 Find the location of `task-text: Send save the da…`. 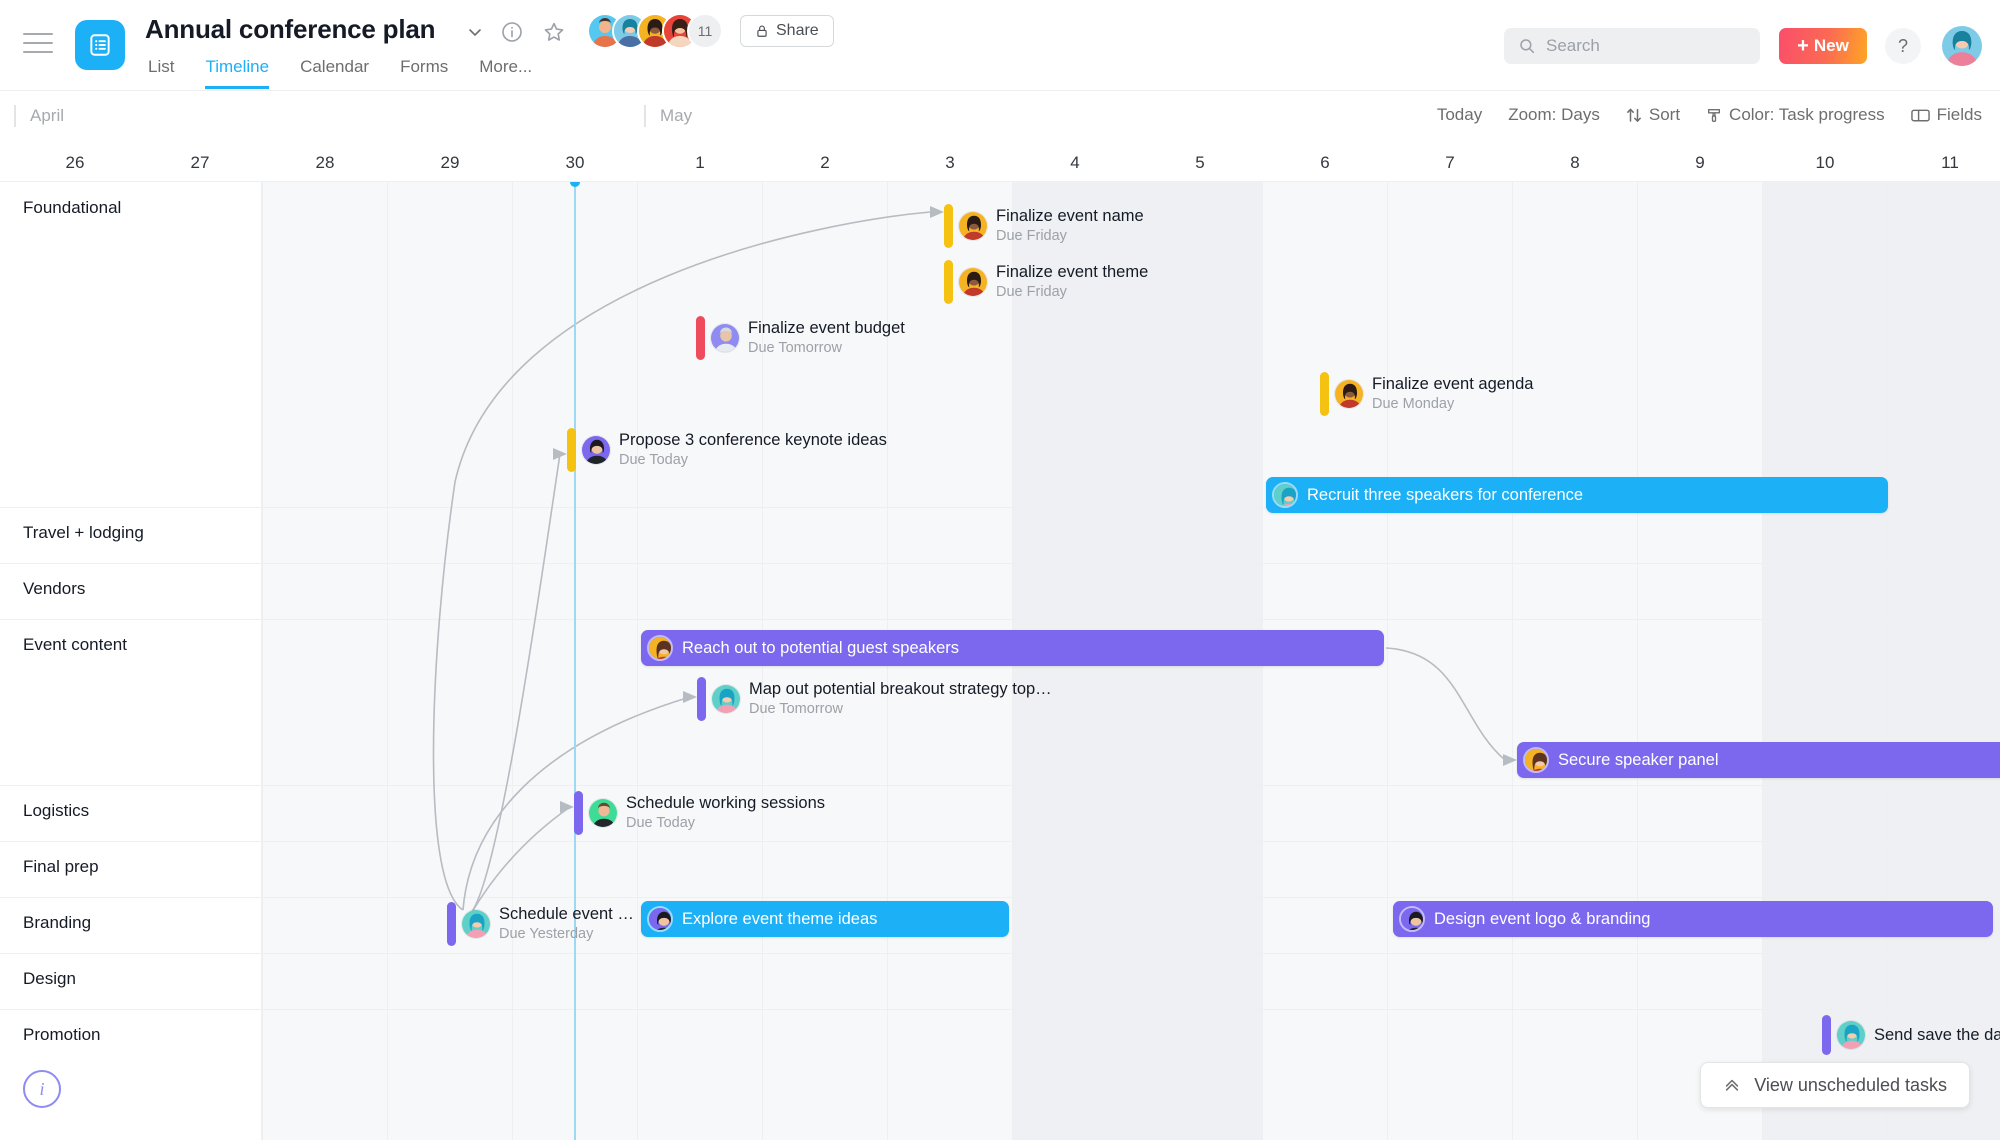

task-text: Send save the da… is located at coordinates (1937, 1035).